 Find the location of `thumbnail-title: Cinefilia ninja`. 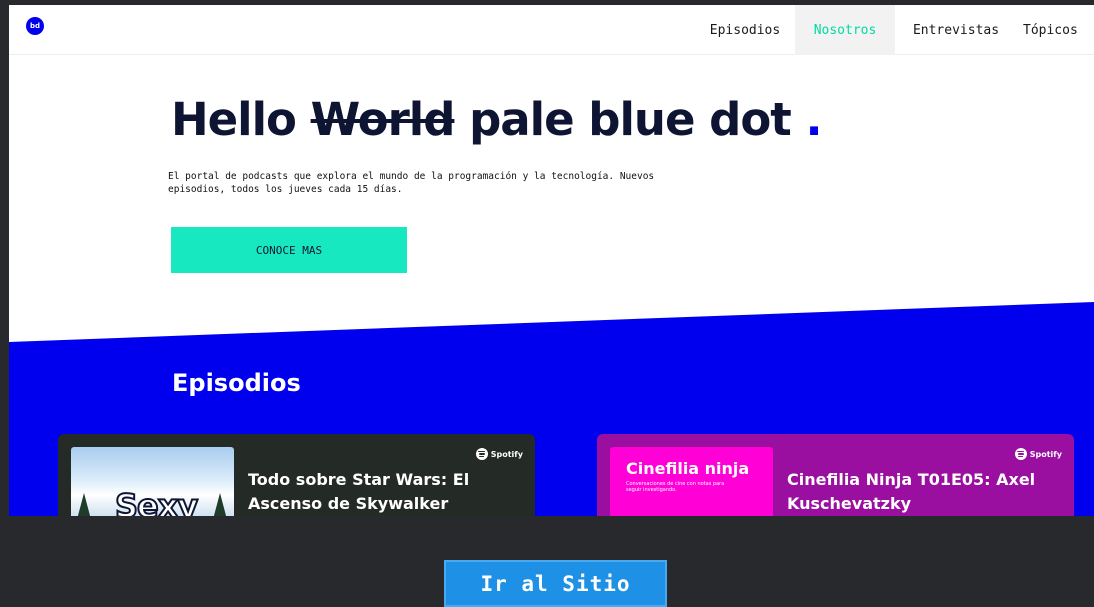

thumbnail-title: Cinefilia ninja is located at coordinates (688, 468).